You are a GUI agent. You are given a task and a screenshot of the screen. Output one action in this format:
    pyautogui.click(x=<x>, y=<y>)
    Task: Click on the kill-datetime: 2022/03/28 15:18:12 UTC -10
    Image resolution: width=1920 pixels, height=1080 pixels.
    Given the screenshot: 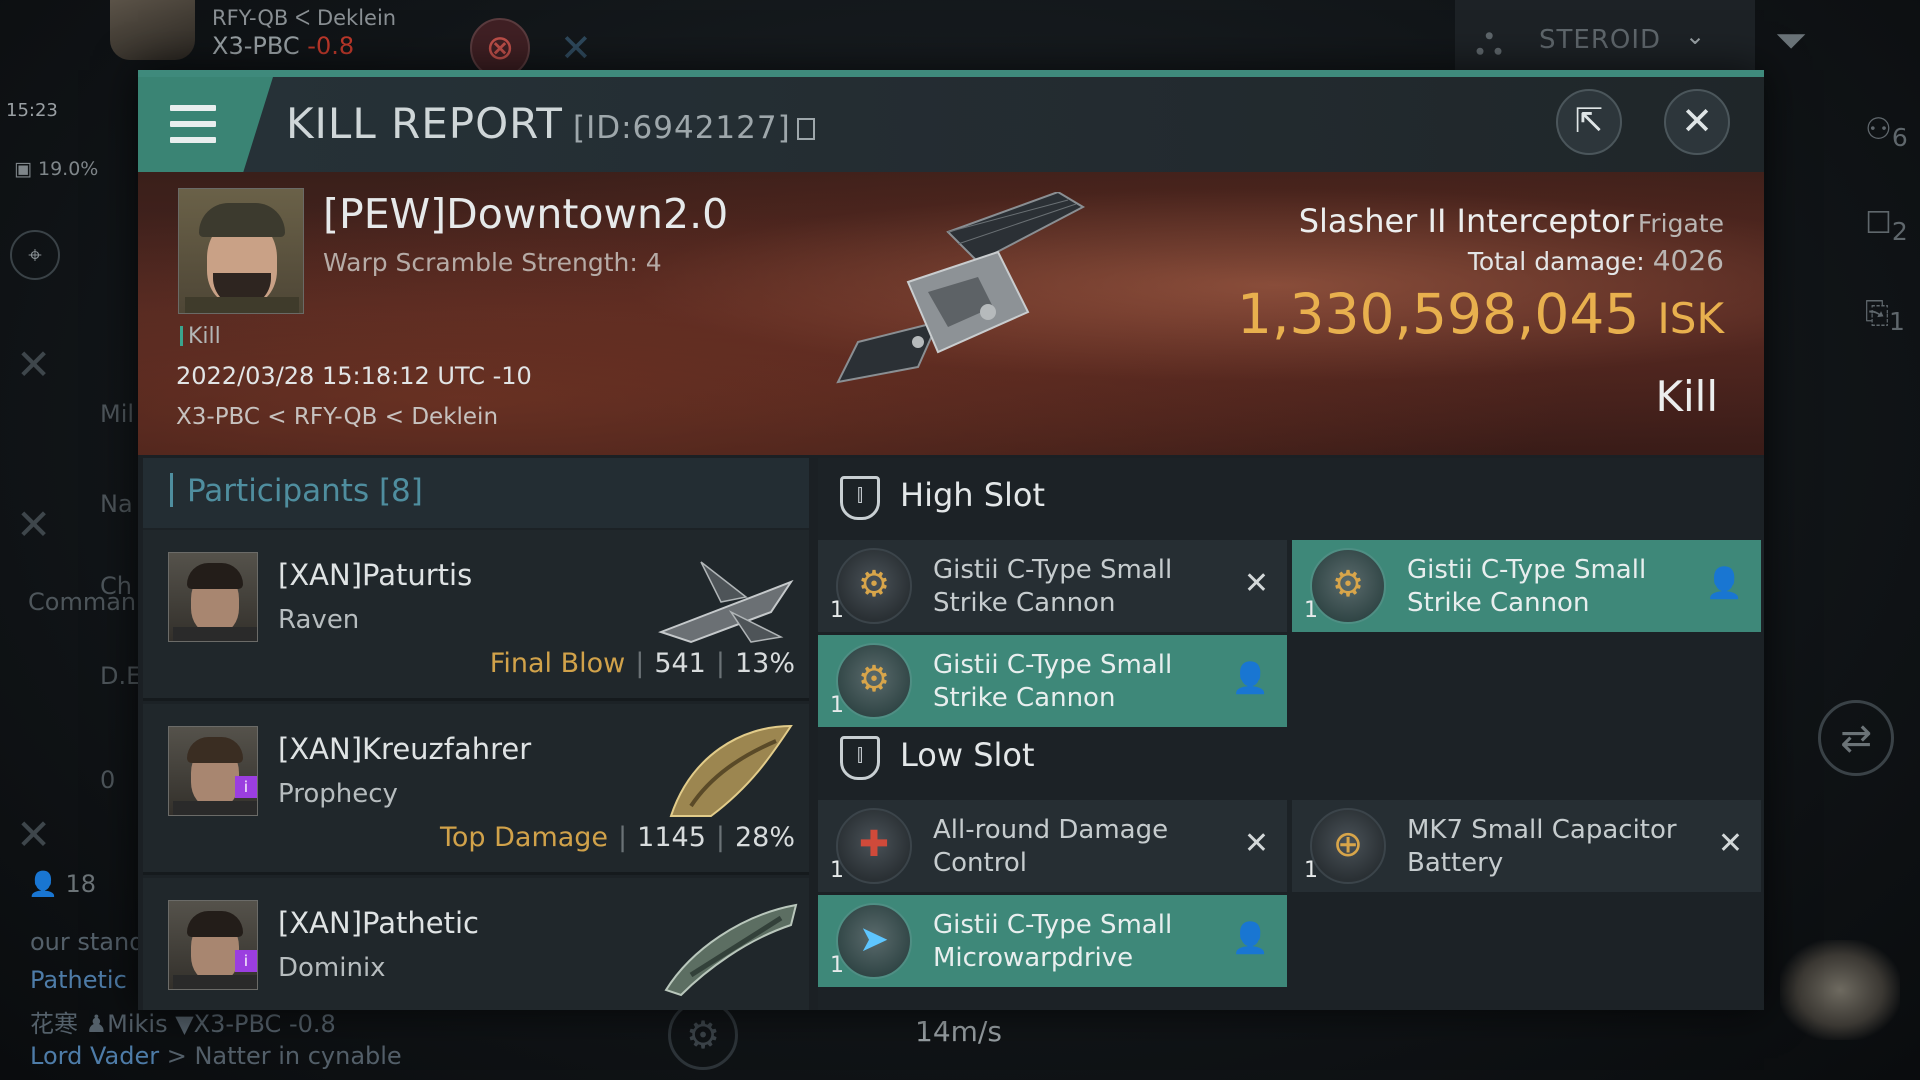 What is the action you would take?
    pyautogui.click(x=354, y=376)
    